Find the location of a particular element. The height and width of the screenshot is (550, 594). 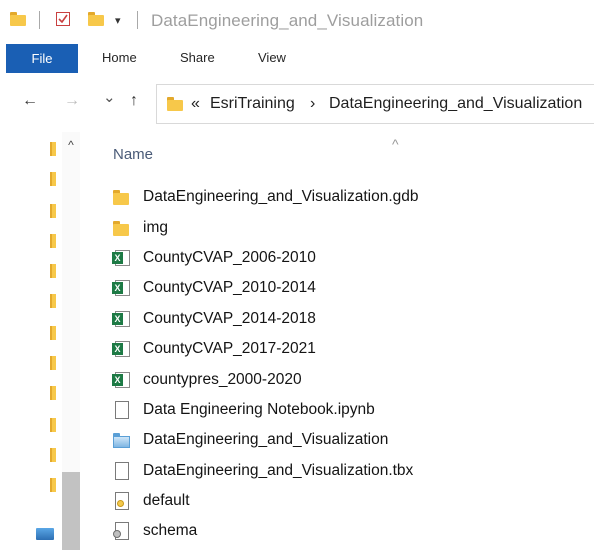

list-item: CountyCVAP_2014-2018 is located at coordinates (352, 319).